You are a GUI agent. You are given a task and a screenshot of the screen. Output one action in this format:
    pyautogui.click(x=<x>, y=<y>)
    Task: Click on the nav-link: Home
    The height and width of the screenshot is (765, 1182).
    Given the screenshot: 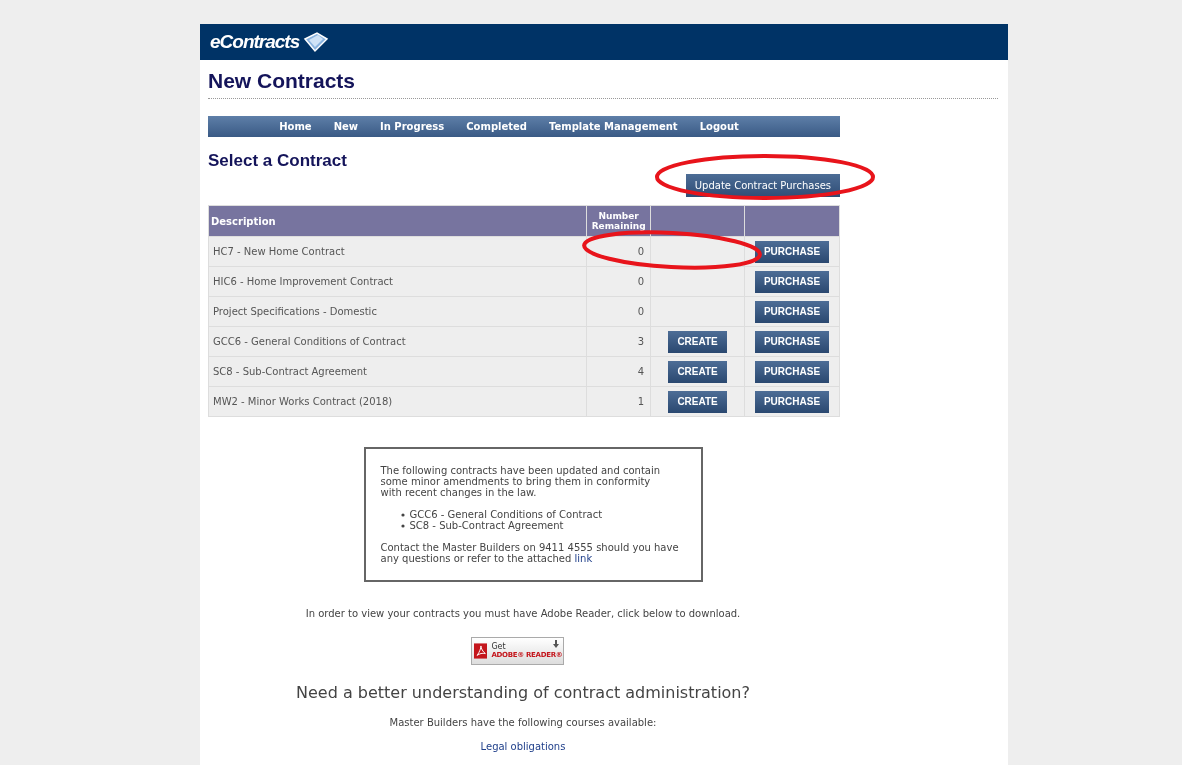 What is the action you would take?
    pyautogui.click(x=295, y=126)
    